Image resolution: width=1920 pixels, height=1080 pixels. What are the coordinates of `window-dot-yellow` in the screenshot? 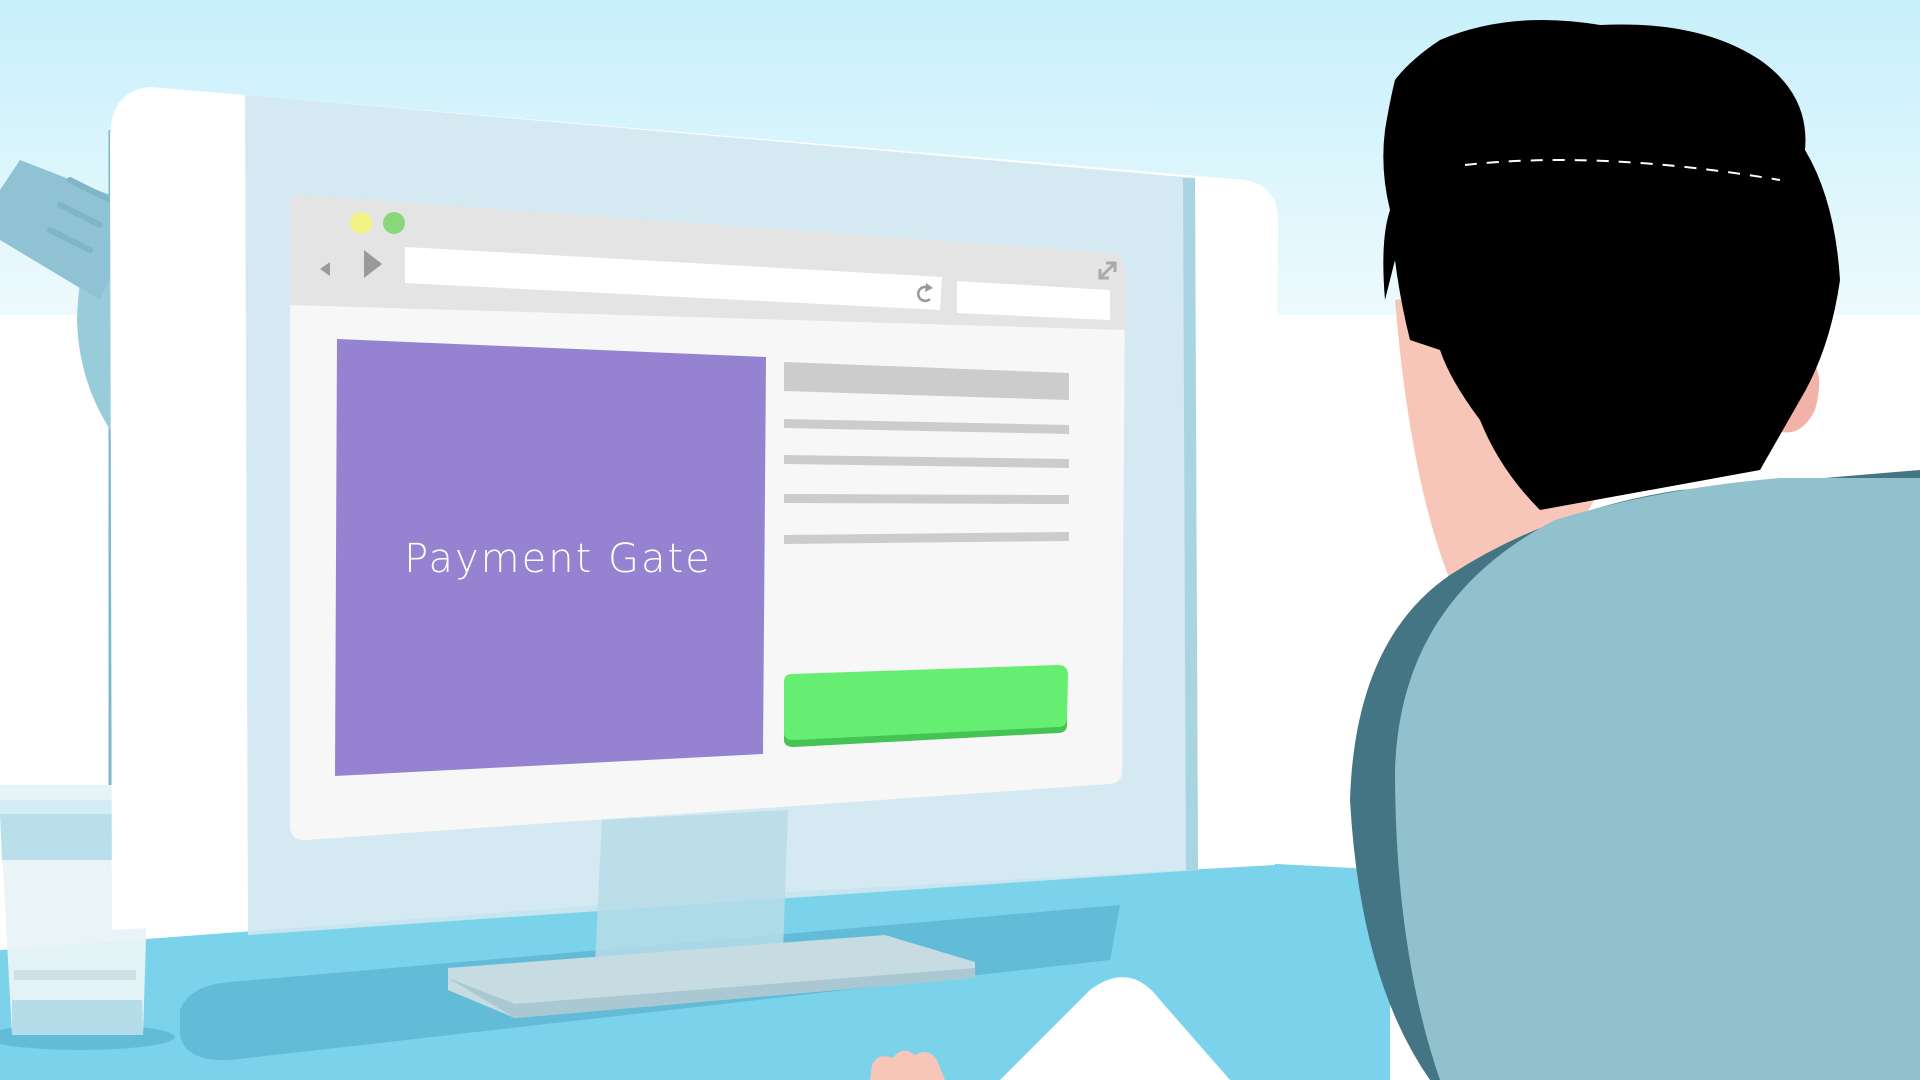 It's located at (361, 223).